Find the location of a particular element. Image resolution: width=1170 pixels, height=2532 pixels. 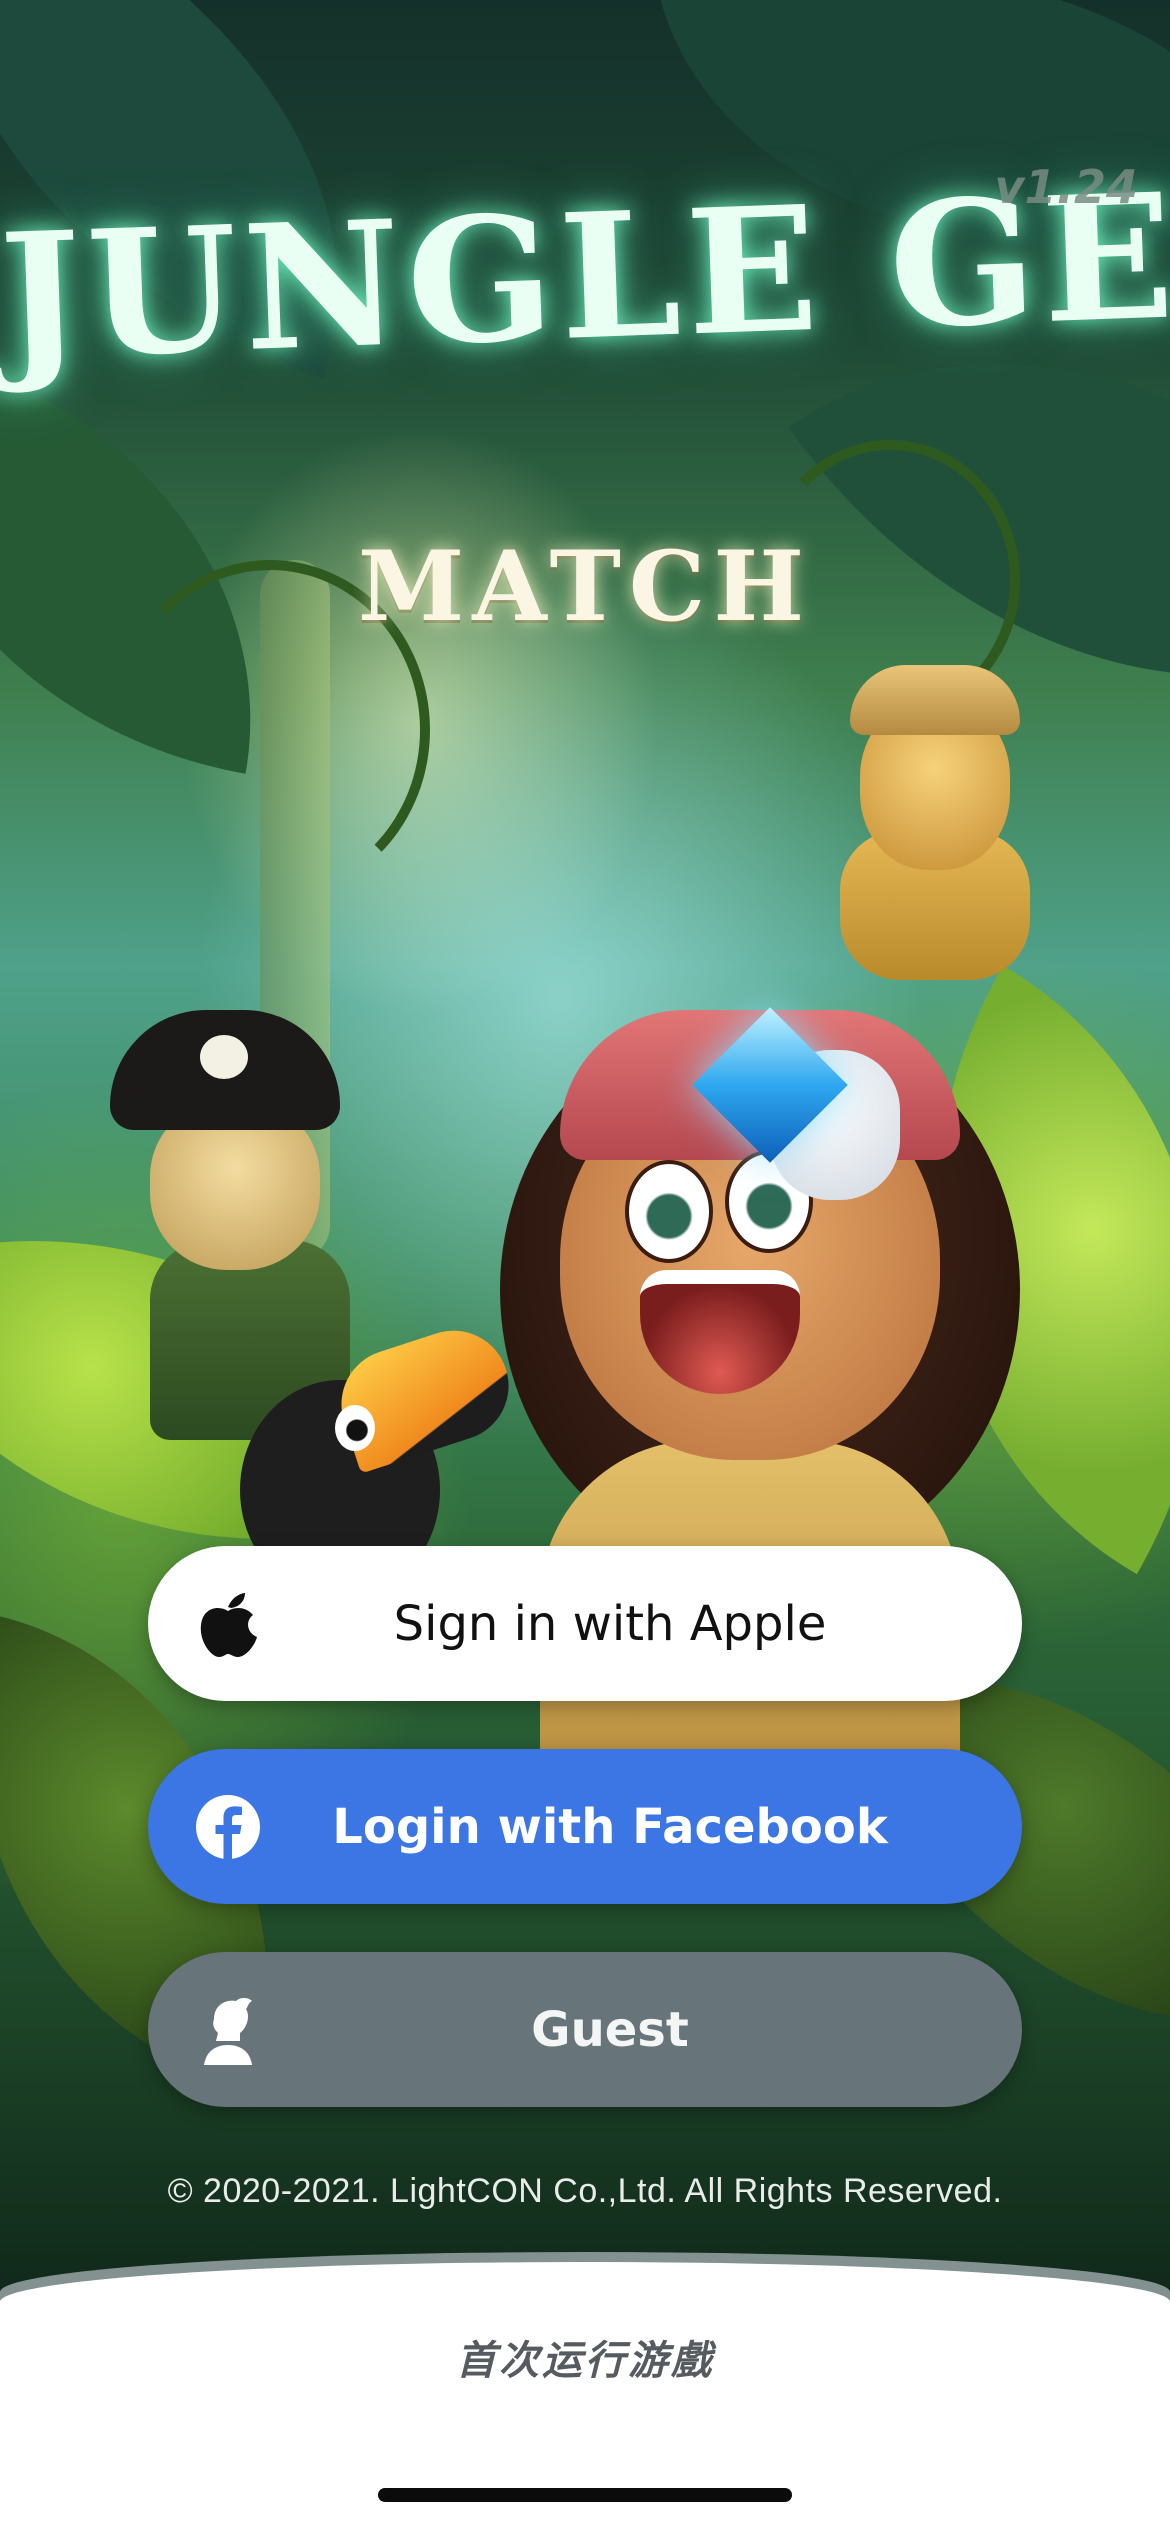

version-label: v1.24 is located at coordinates (1066, 187).